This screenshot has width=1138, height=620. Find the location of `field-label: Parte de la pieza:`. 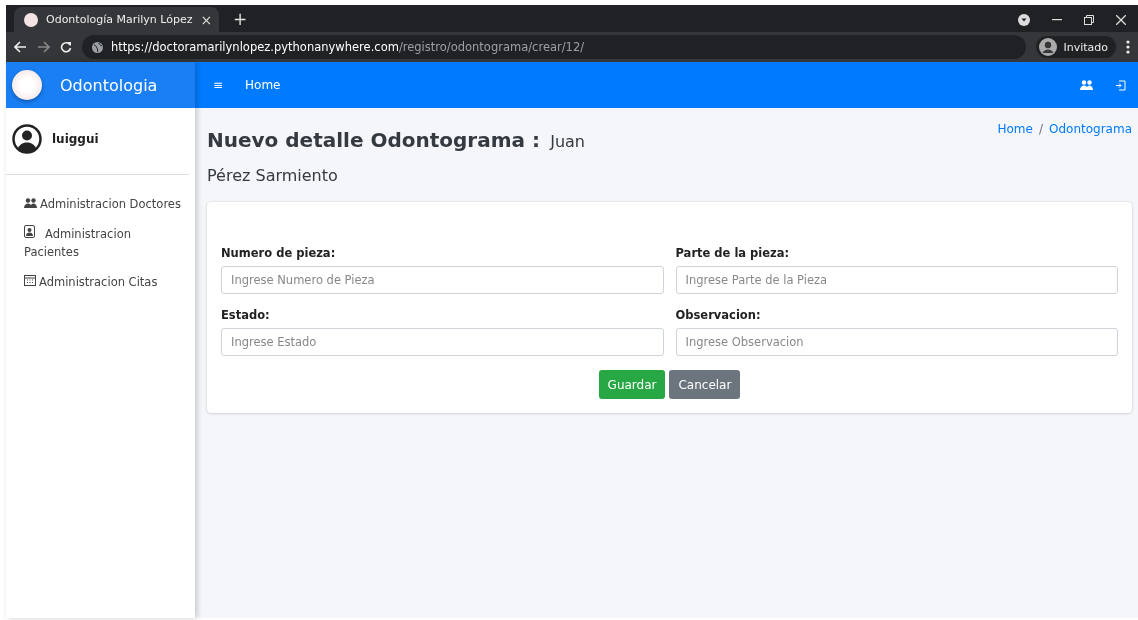

field-label: Parte de la pieza: is located at coordinates (733, 253).